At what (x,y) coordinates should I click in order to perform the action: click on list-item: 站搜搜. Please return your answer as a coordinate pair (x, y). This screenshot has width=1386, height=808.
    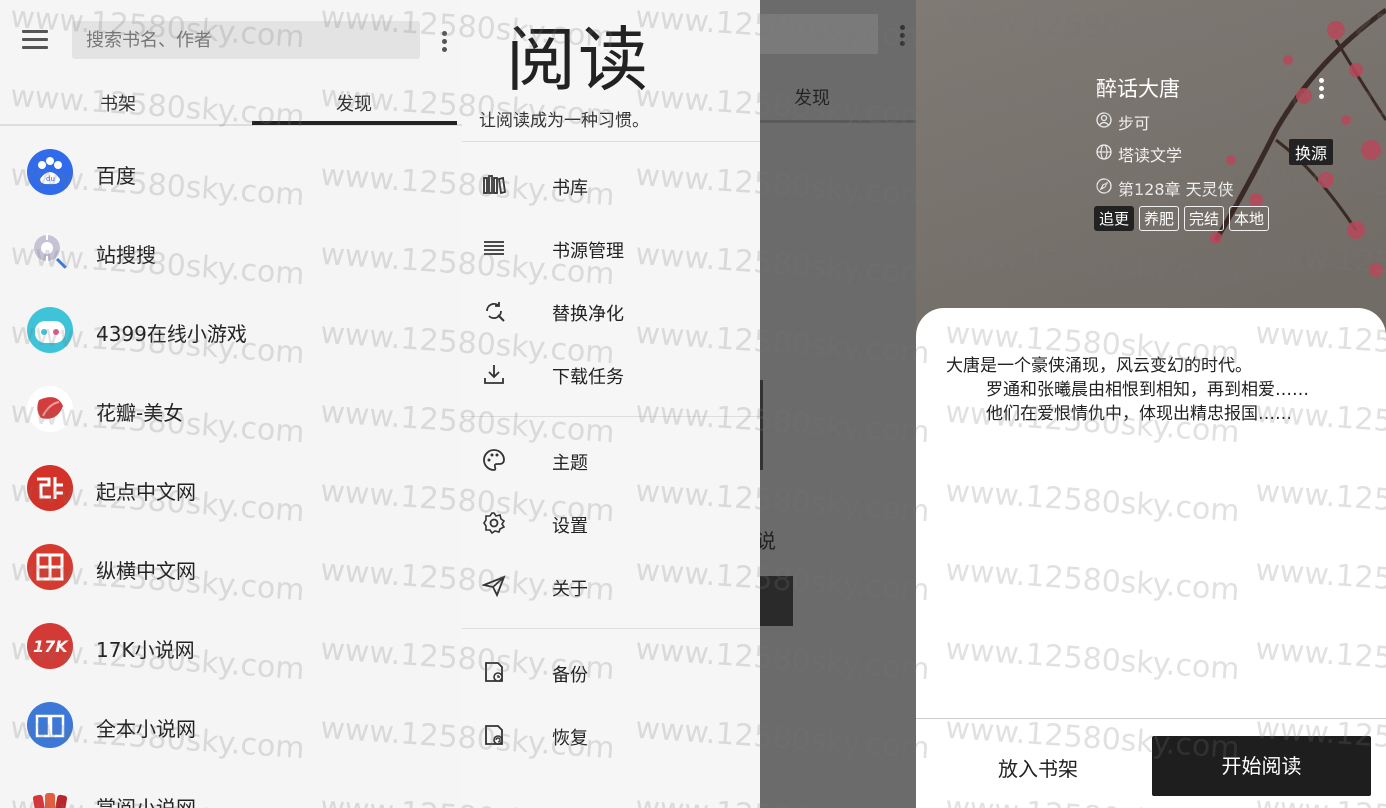
    Looking at the image, I should click on (231, 250).